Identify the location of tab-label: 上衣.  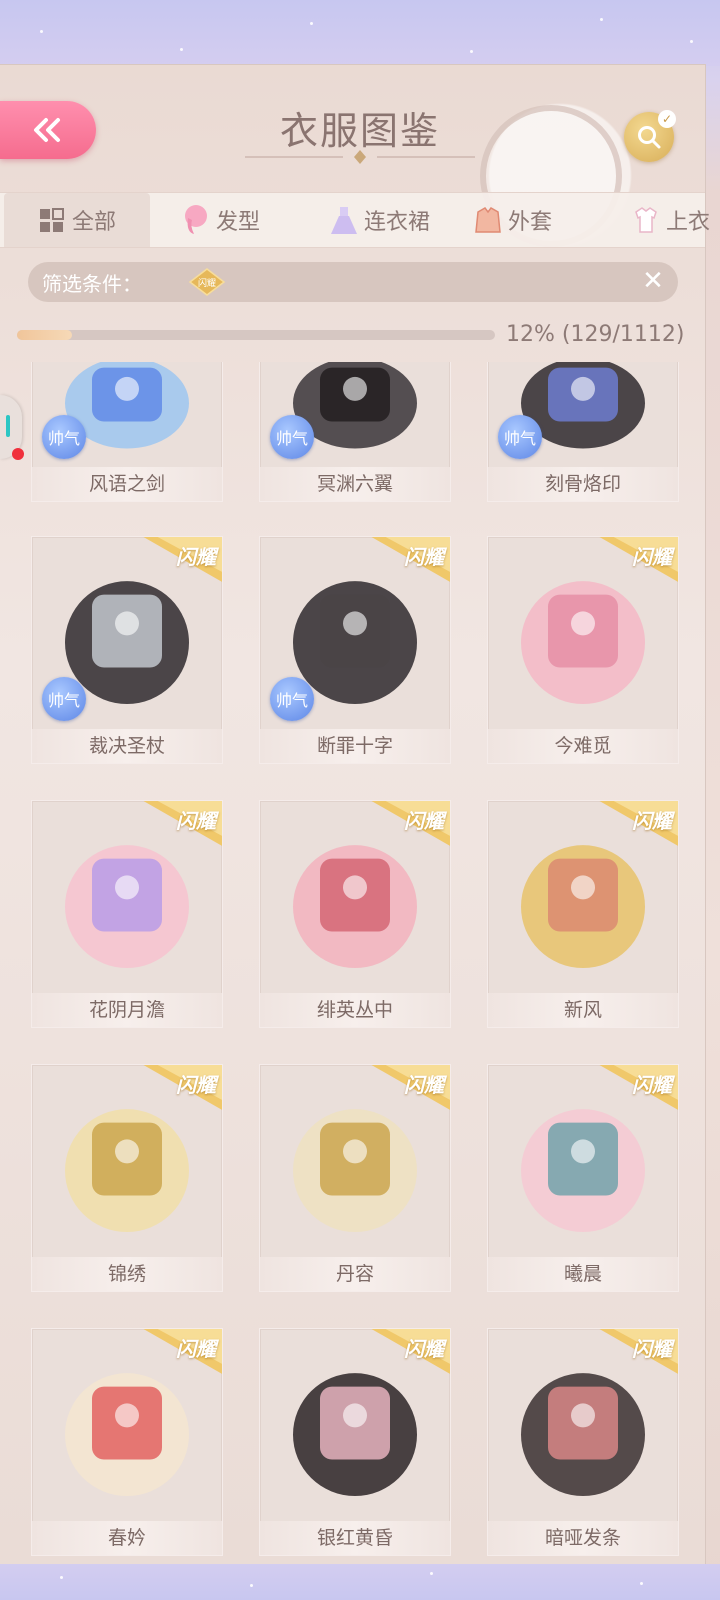
(688, 222).